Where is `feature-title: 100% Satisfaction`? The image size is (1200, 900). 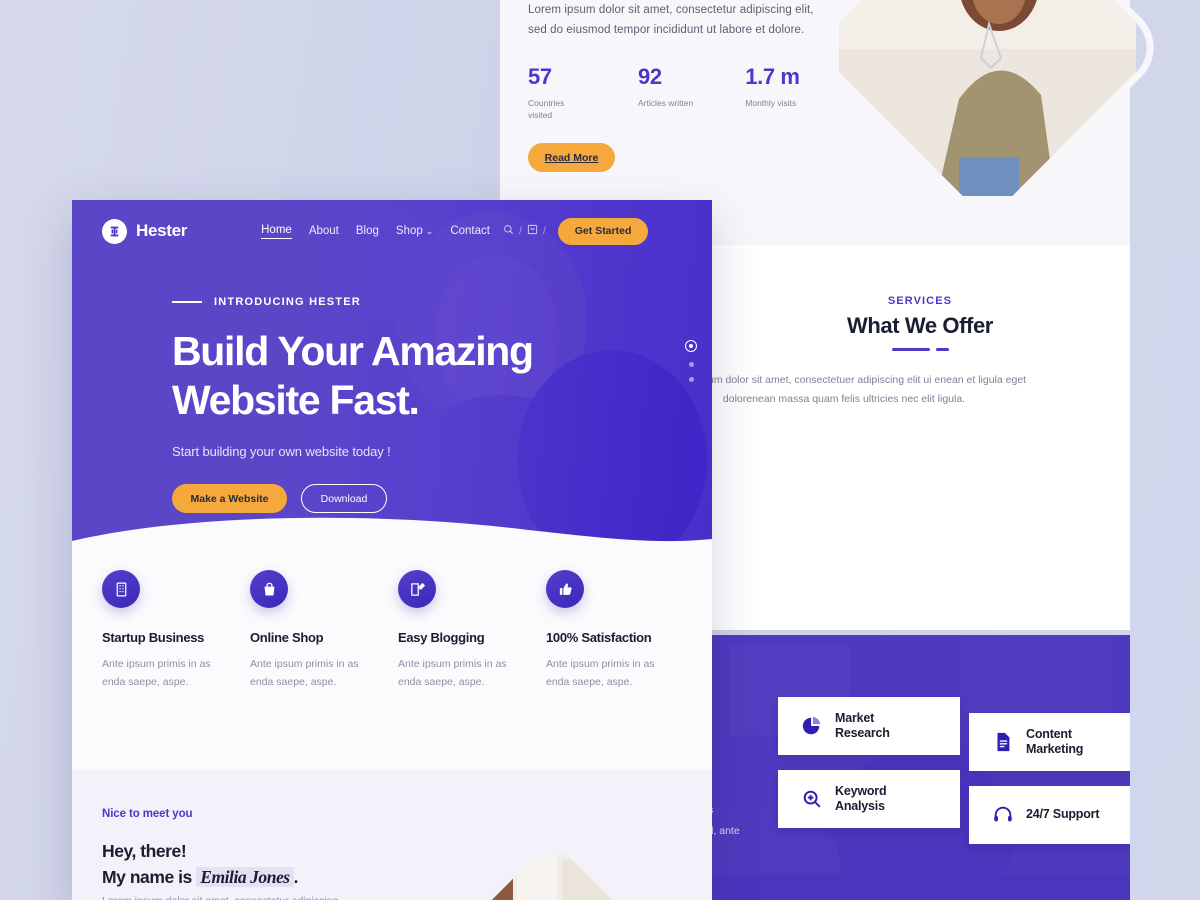
feature-title: 100% Satisfaction is located at coordinates (599, 637).